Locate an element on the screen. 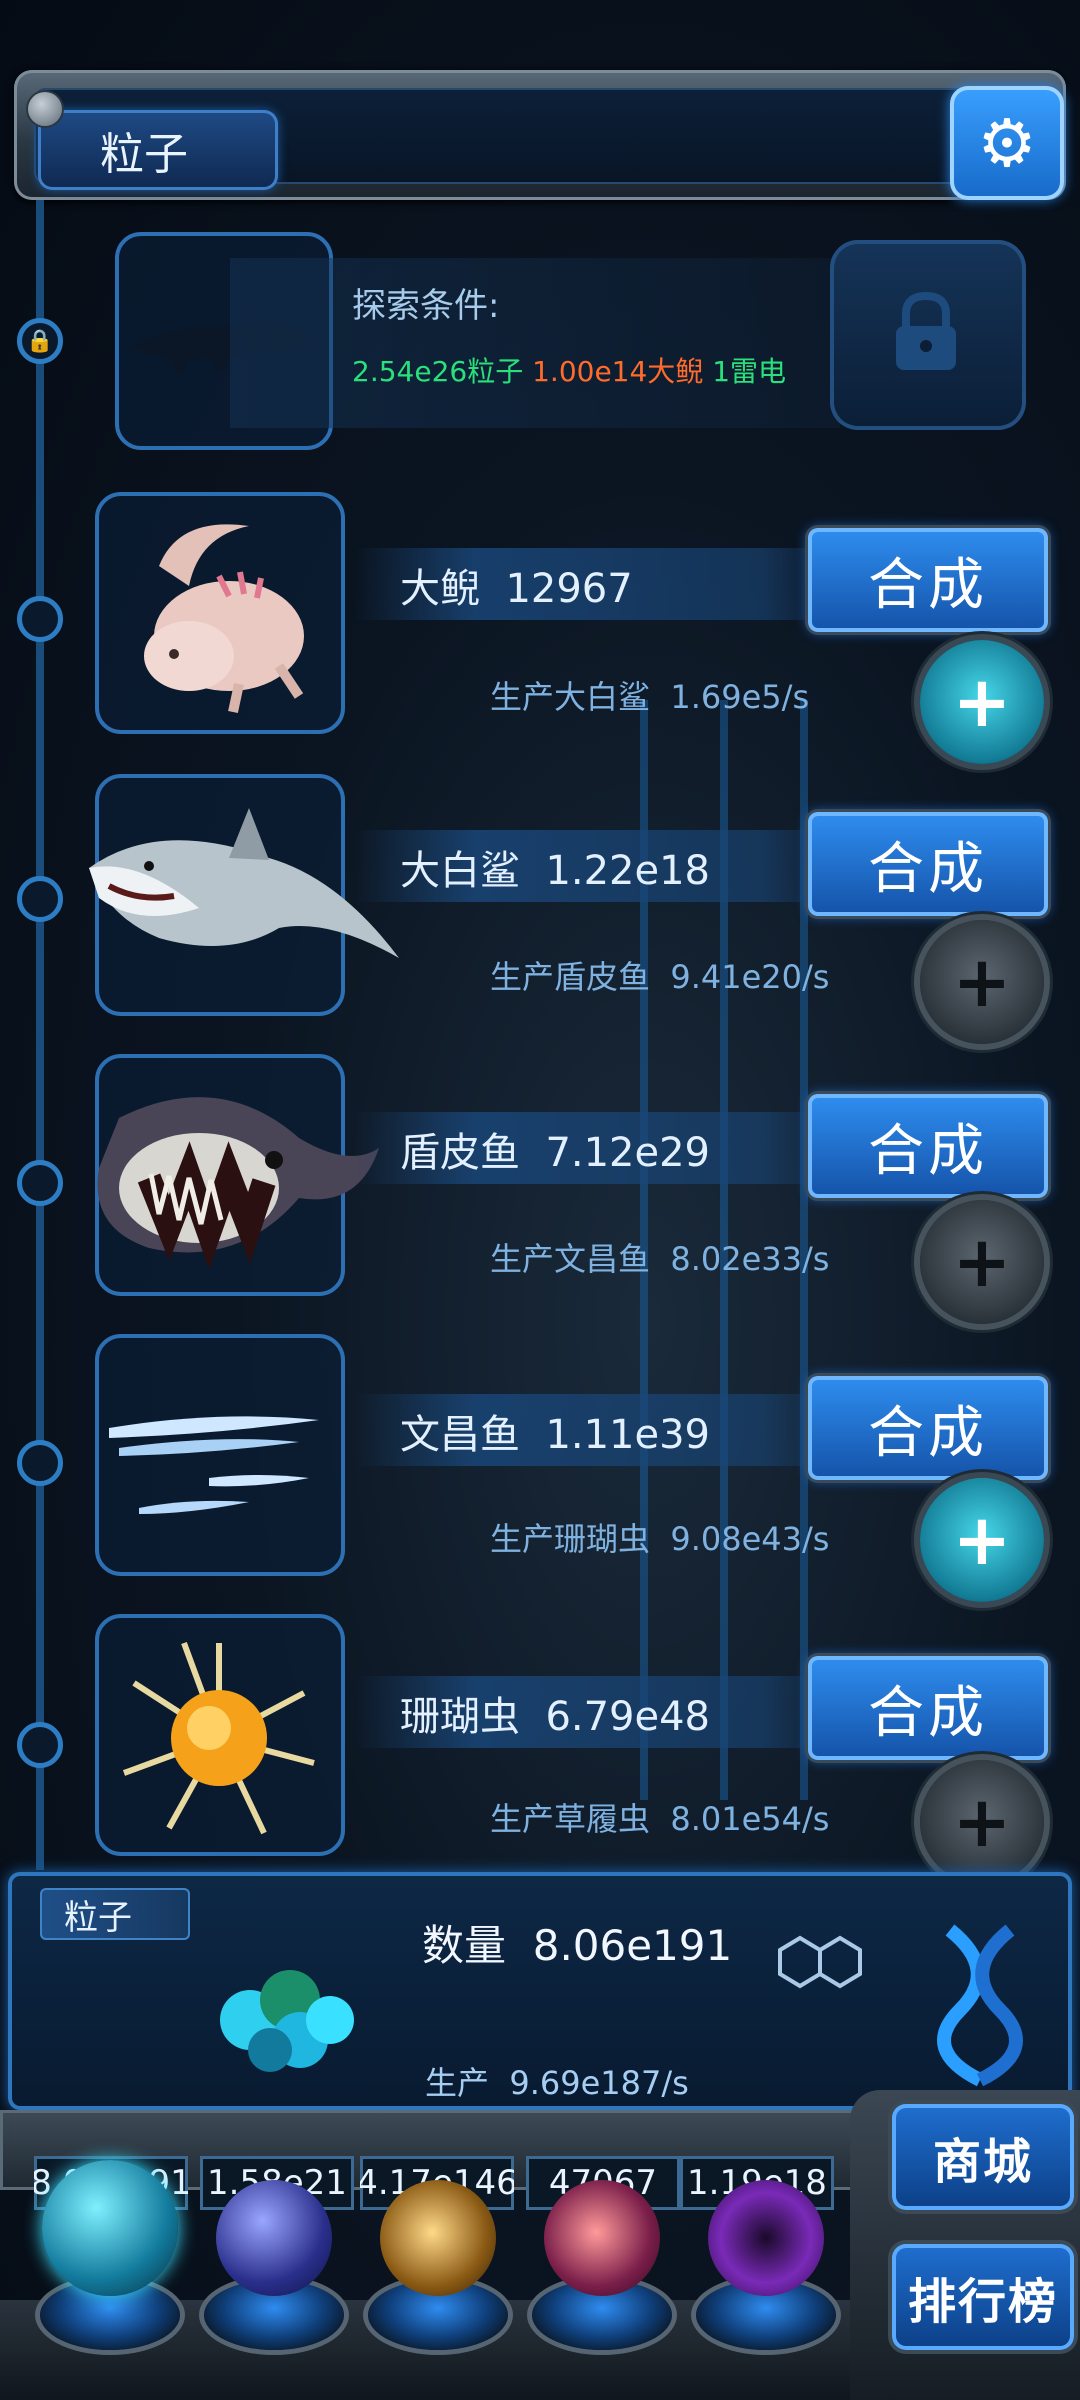 The height and width of the screenshot is (2400, 1080). creature-slot-coral-polyp is located at coordinates (220, 1735).